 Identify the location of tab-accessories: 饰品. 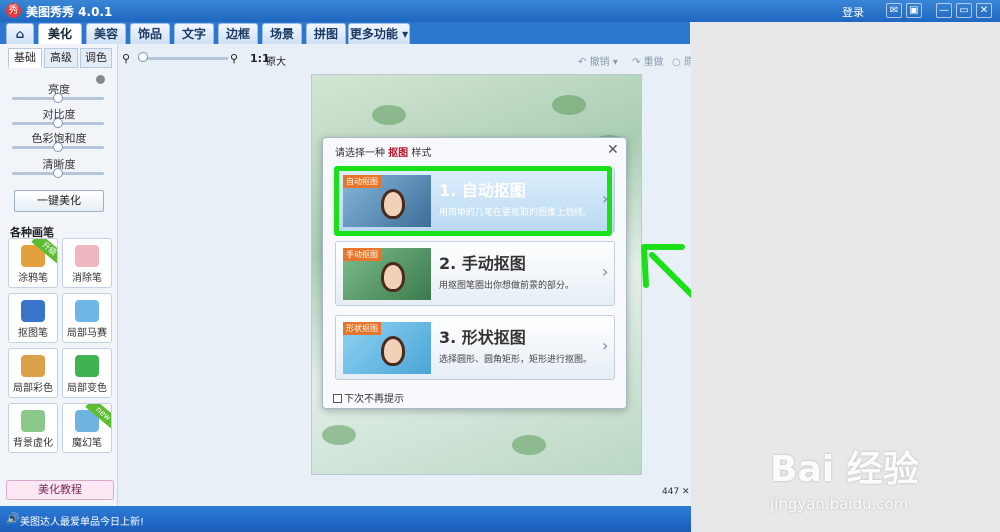
(150, 33).